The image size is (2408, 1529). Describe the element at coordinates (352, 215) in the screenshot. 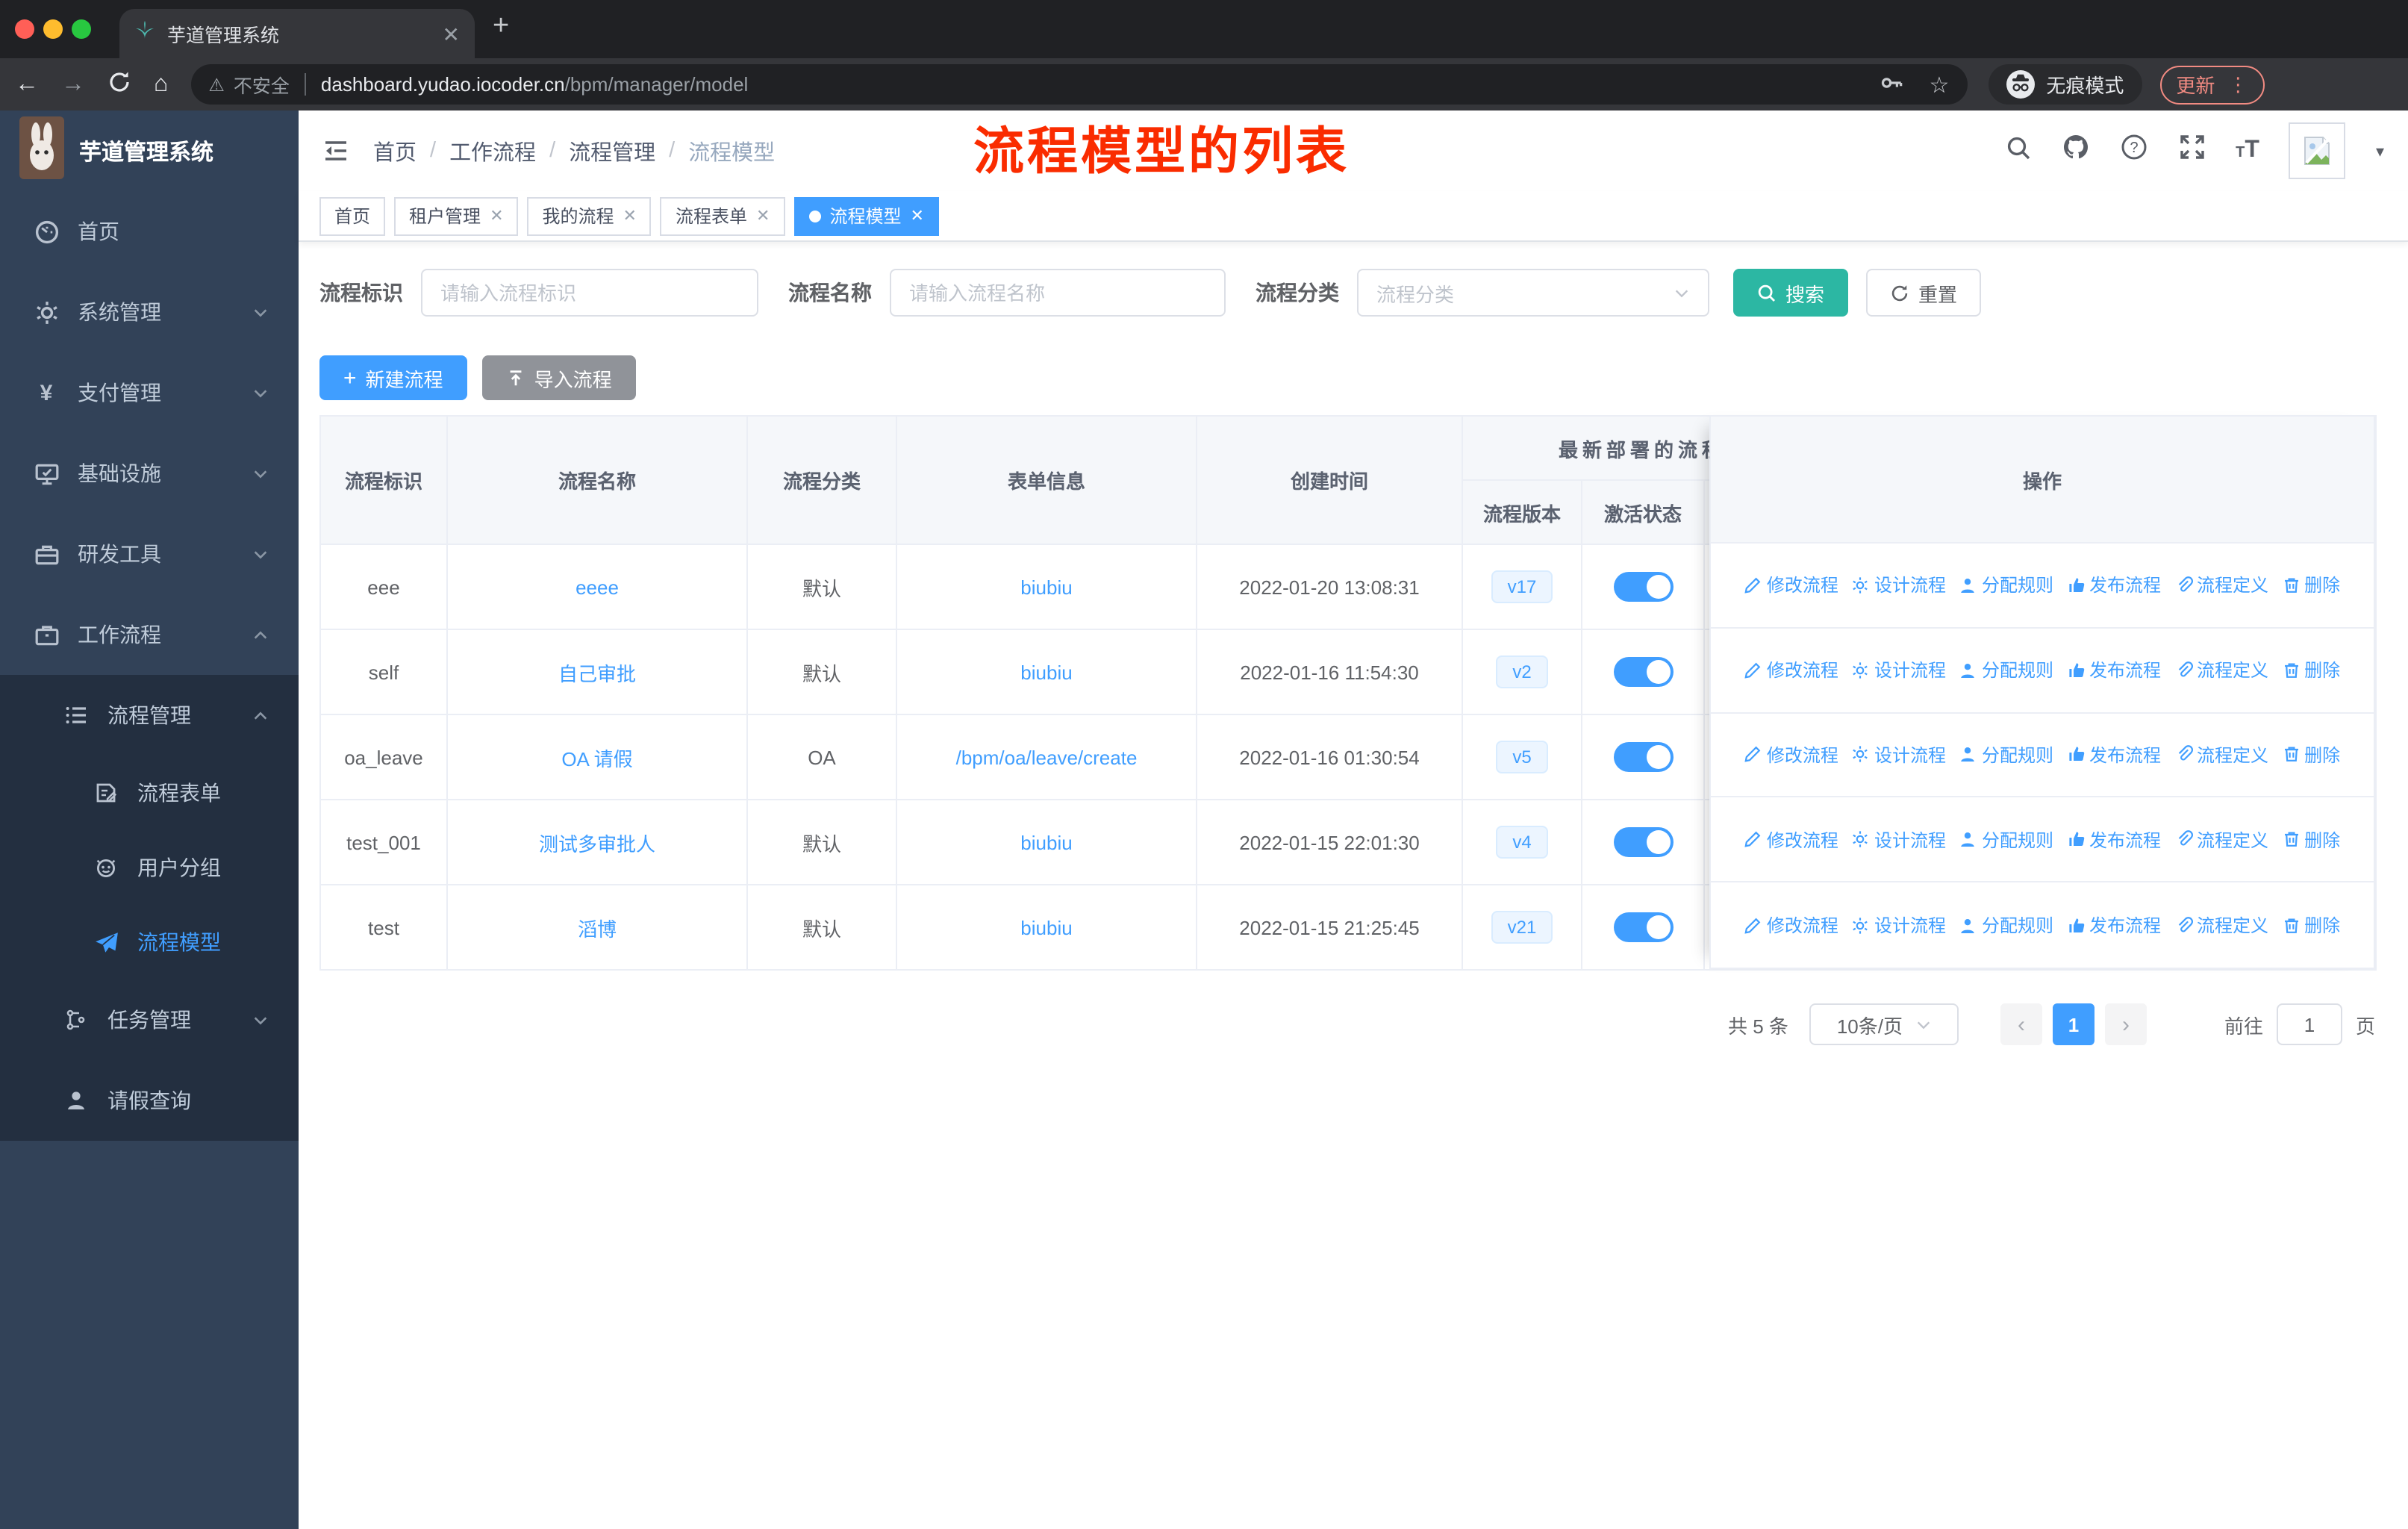

I see `tag-home: 首页` at that location.